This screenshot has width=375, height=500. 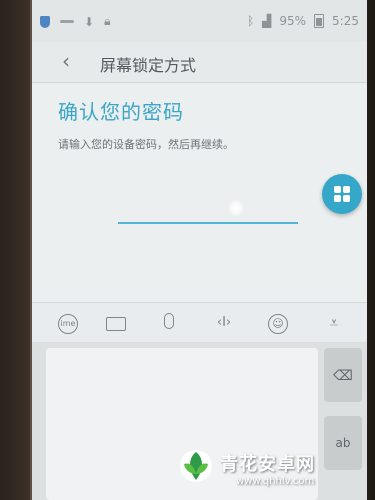 I want to click on smile-icon: ☺, so click(x=278, y=324).